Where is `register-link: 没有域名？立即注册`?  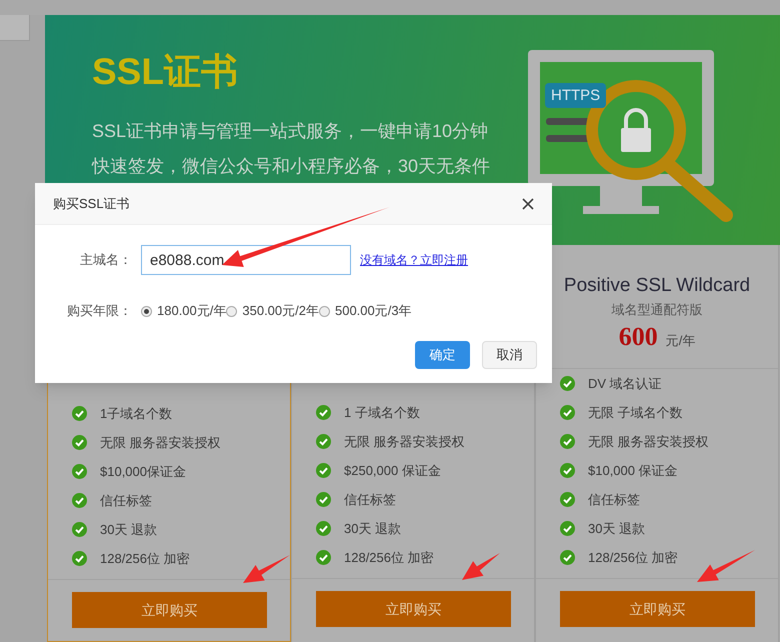 register-link: 没有域名？立即注册 is located at coordinates (414, 260).